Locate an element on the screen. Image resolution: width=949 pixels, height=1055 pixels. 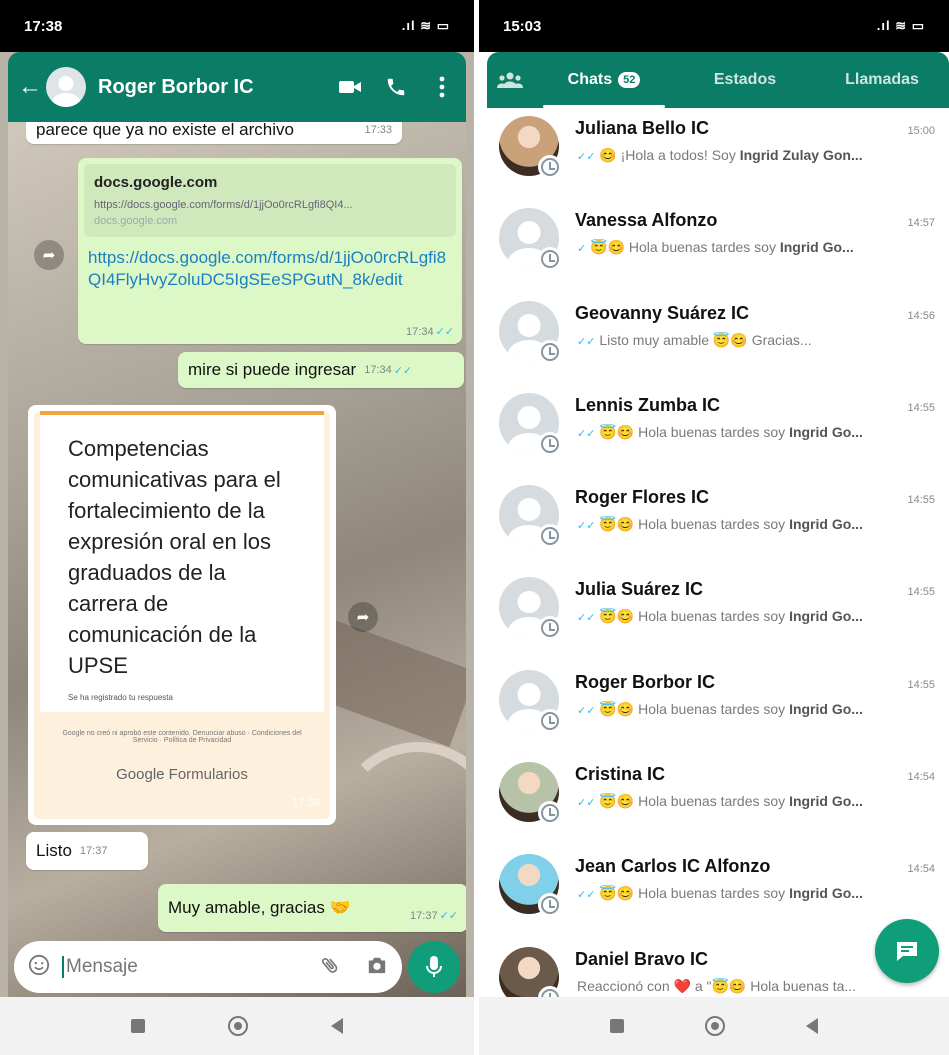
chat-name: Geovanny Suárez IC is located at coordinates (662, 312).